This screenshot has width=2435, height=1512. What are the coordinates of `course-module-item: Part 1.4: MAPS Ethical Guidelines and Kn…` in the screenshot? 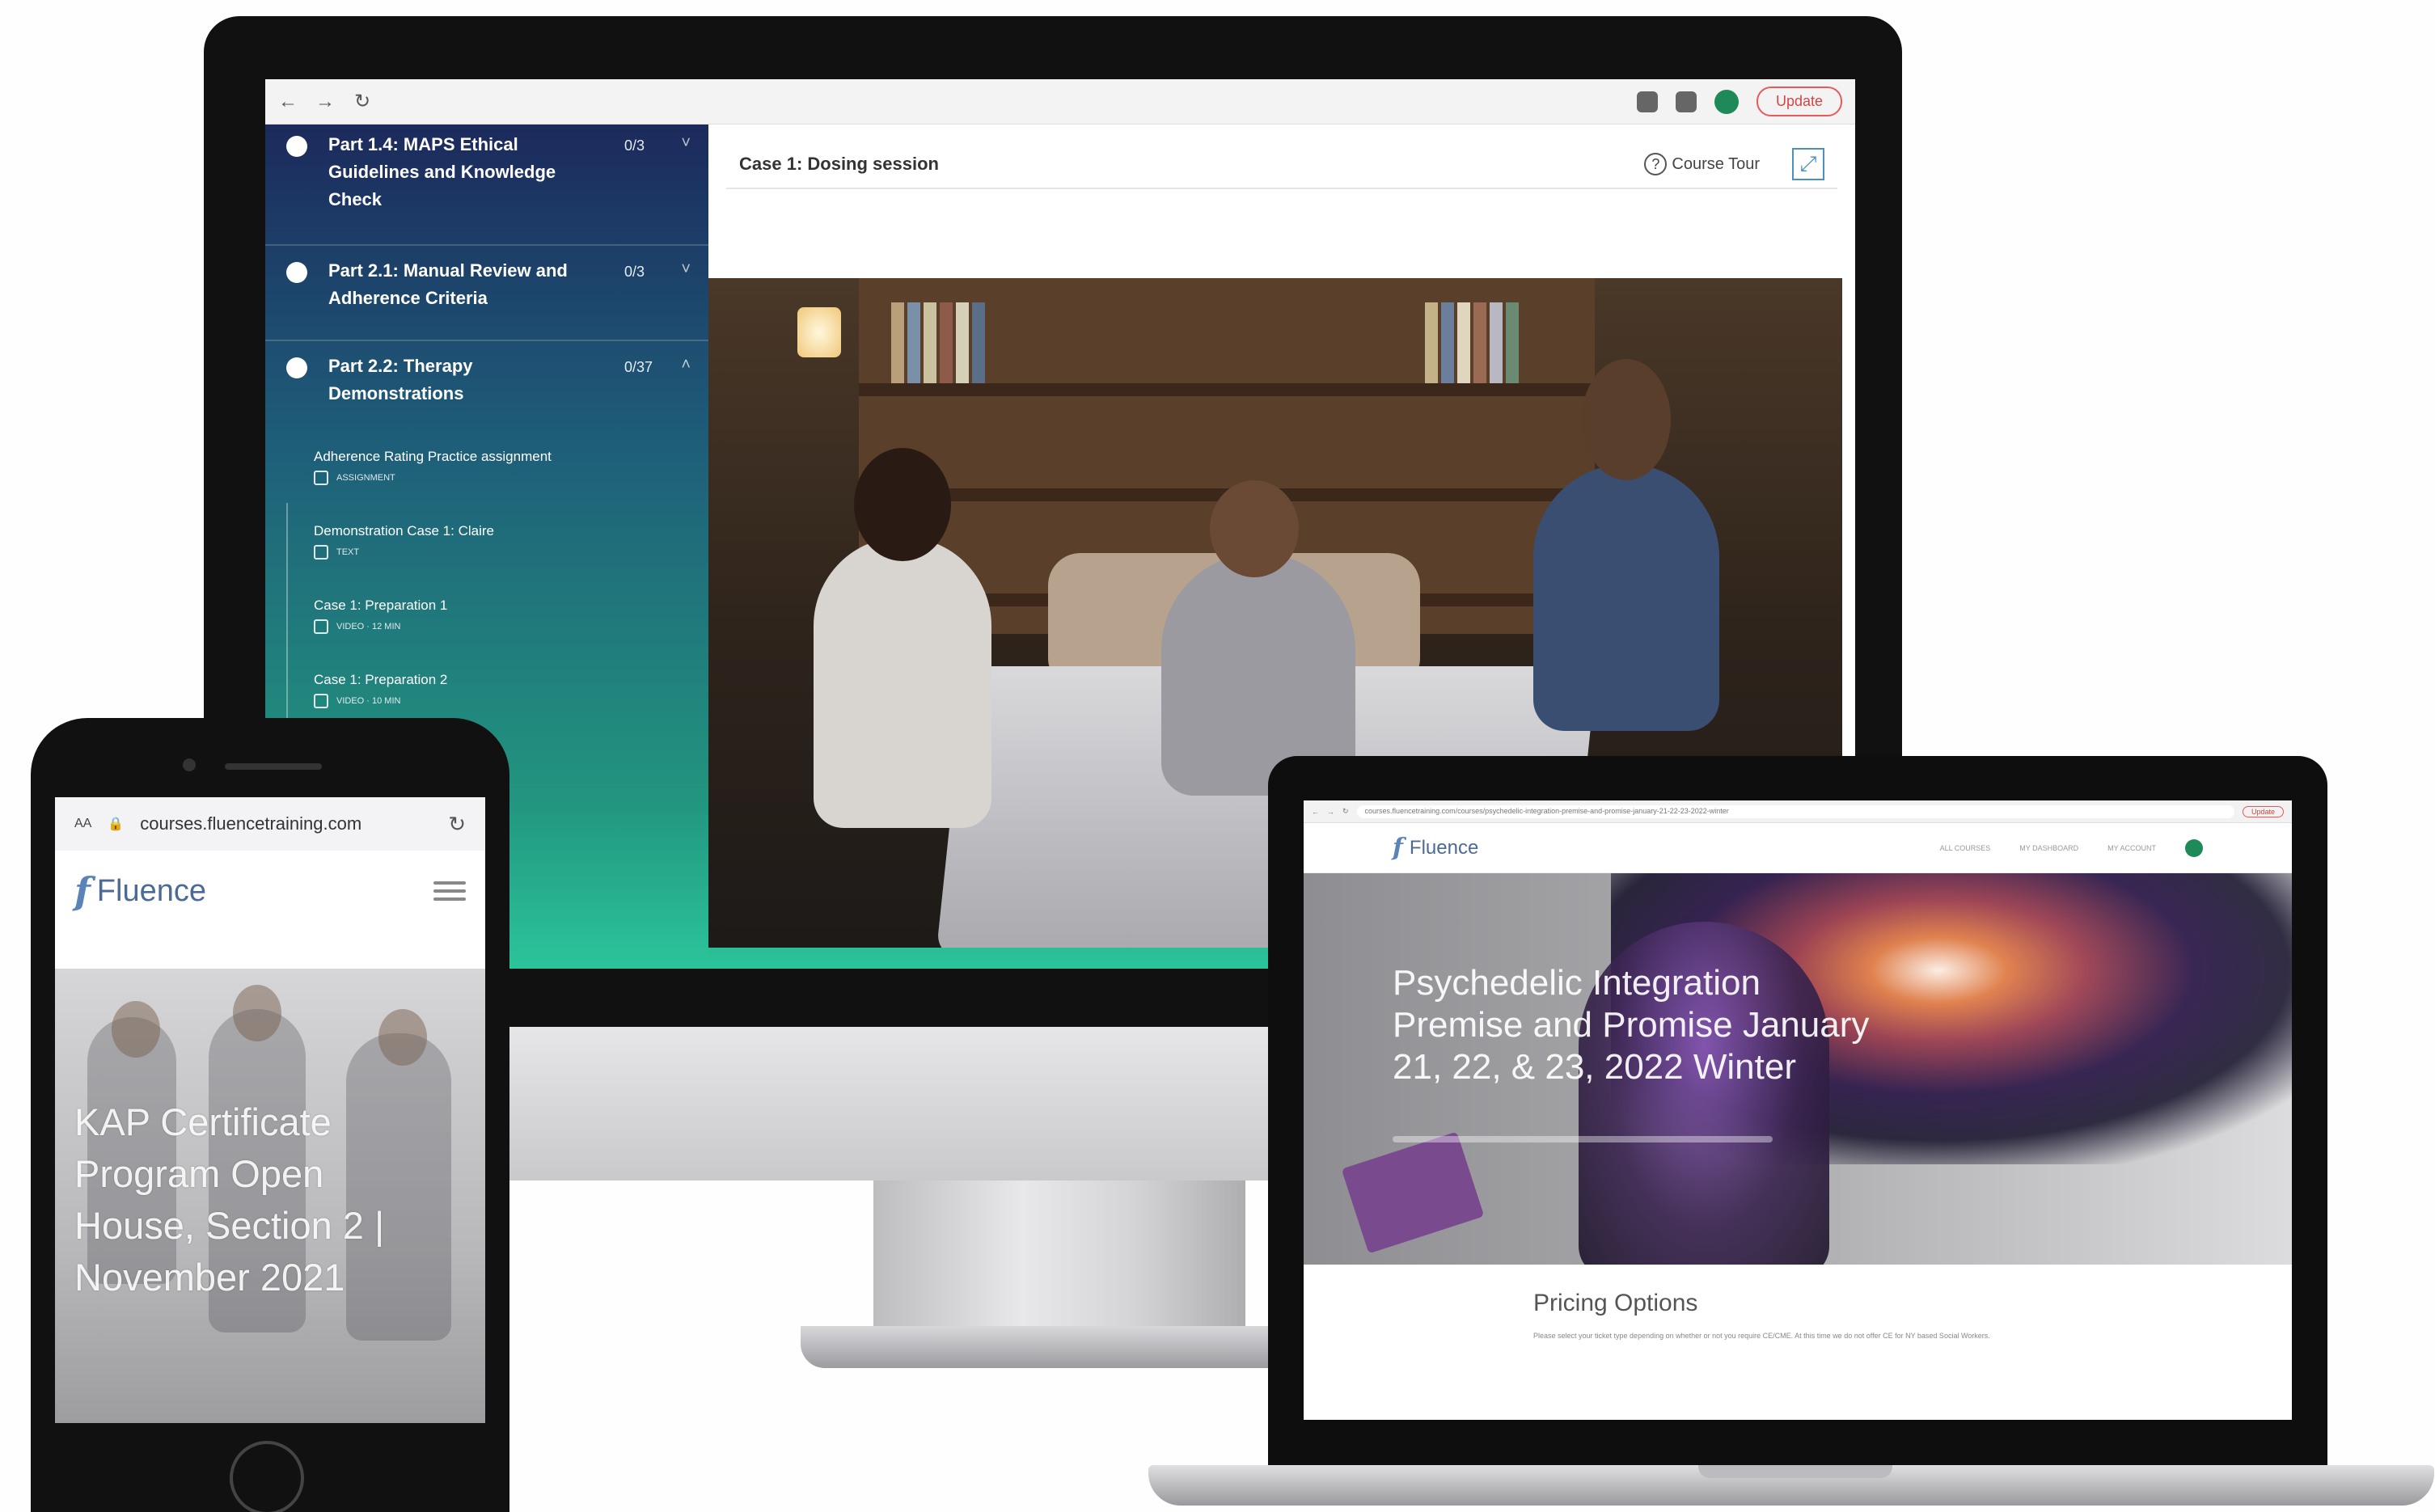 It's located at (487, 186).